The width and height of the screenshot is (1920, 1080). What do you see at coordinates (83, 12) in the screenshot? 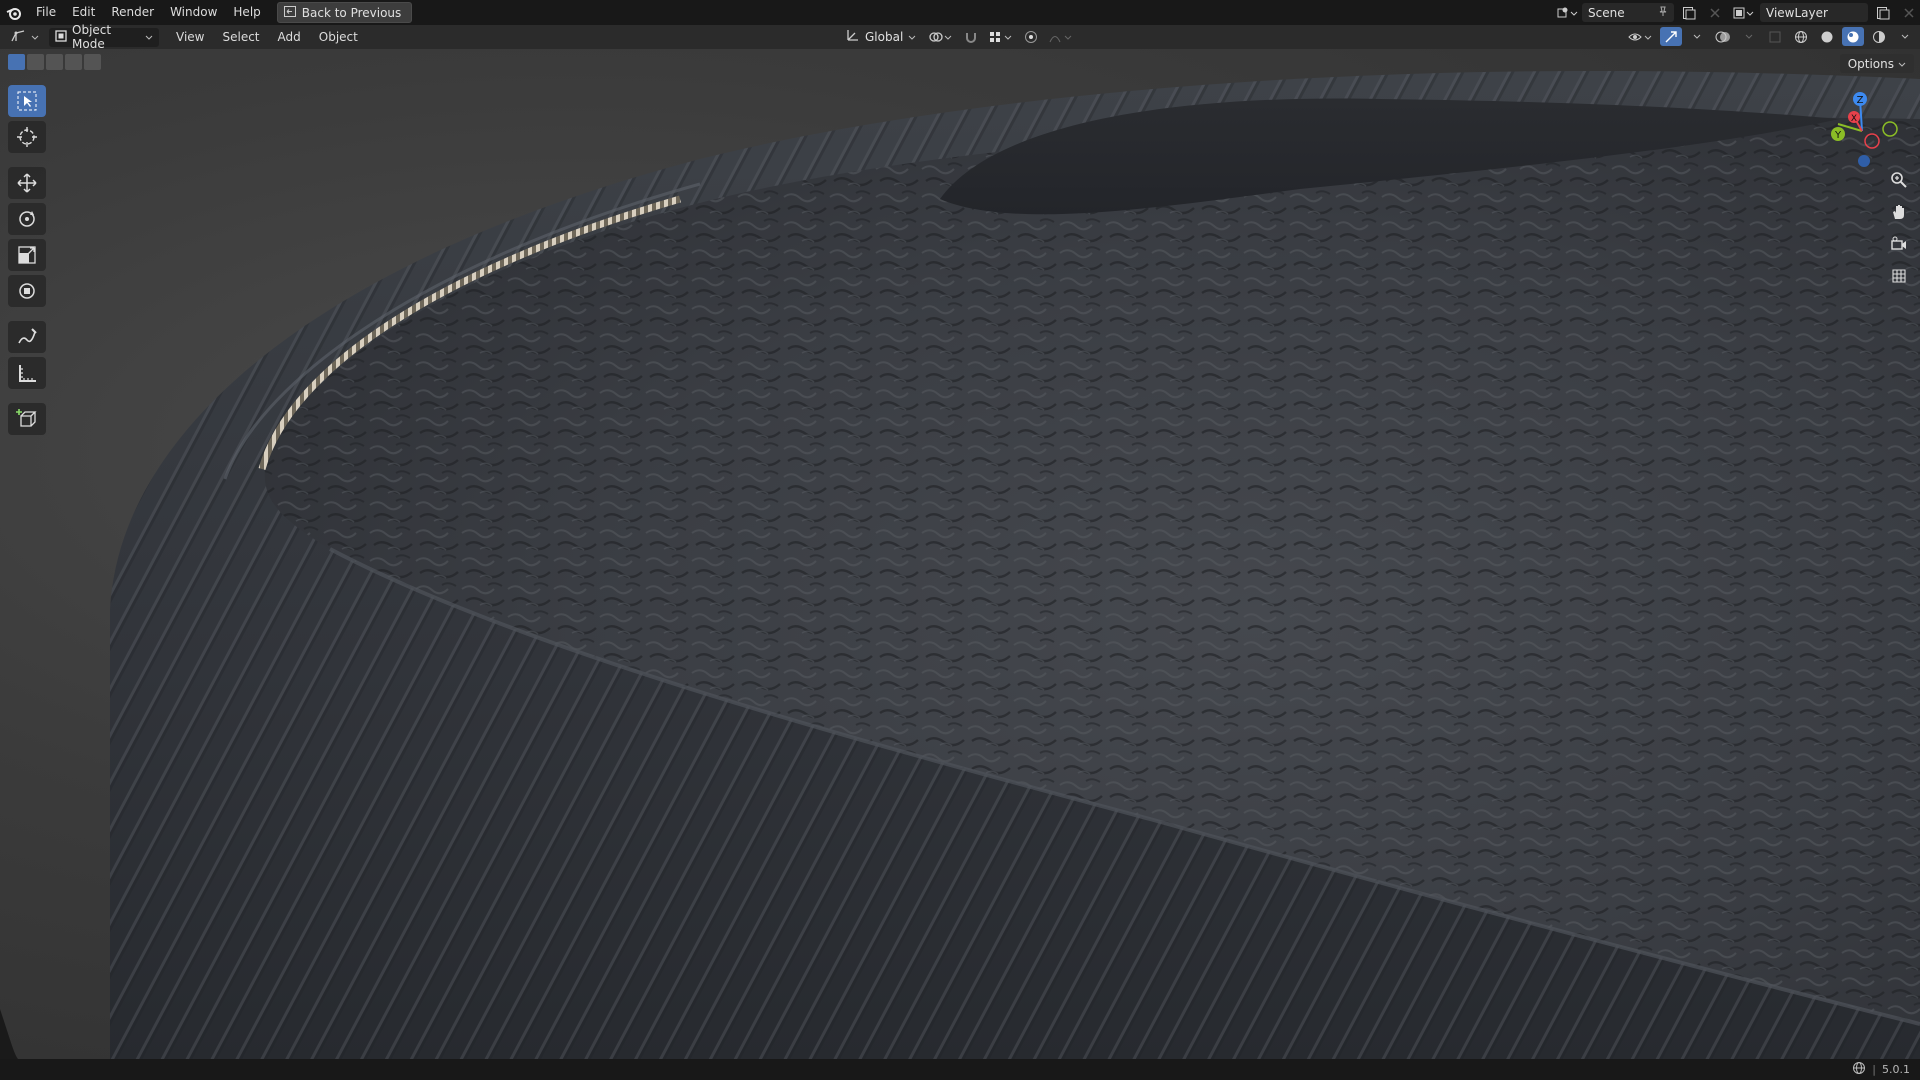
I see `menu-edit: Edit` at bounding box center [83, 12].